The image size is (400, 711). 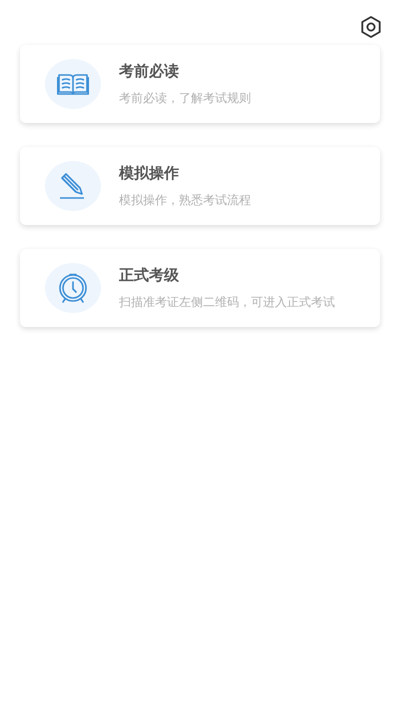 I want to click on menu-card: 正式考级 扫描准考证左侧二维码，可进入正式考试, so click(x=200, y=288).